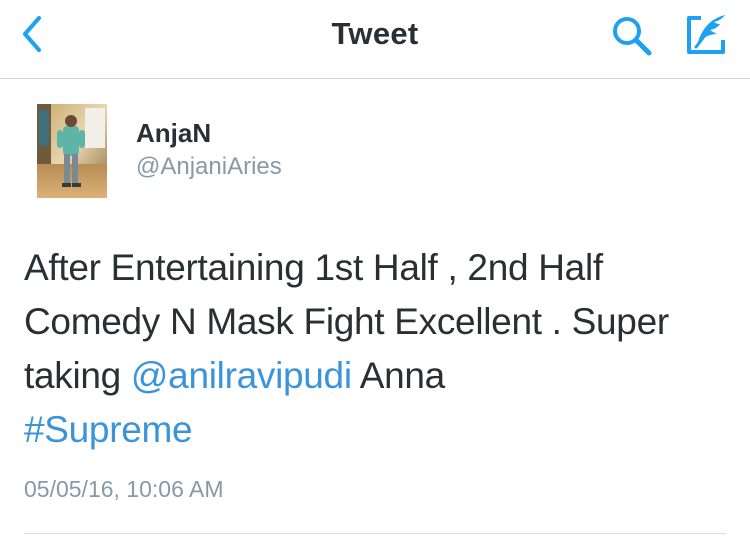 The width and height of the screenshot is (750, 543). I want to click on hashtag-link: #Supreme, so click(108, 429).